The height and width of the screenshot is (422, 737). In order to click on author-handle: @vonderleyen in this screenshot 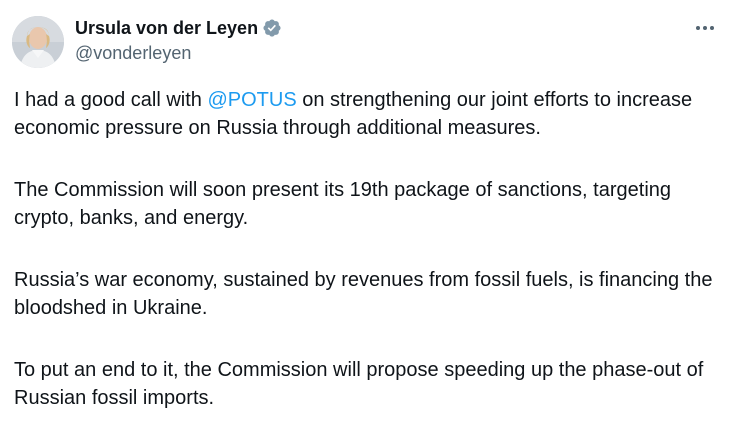, I will do `click(178, 53)`.